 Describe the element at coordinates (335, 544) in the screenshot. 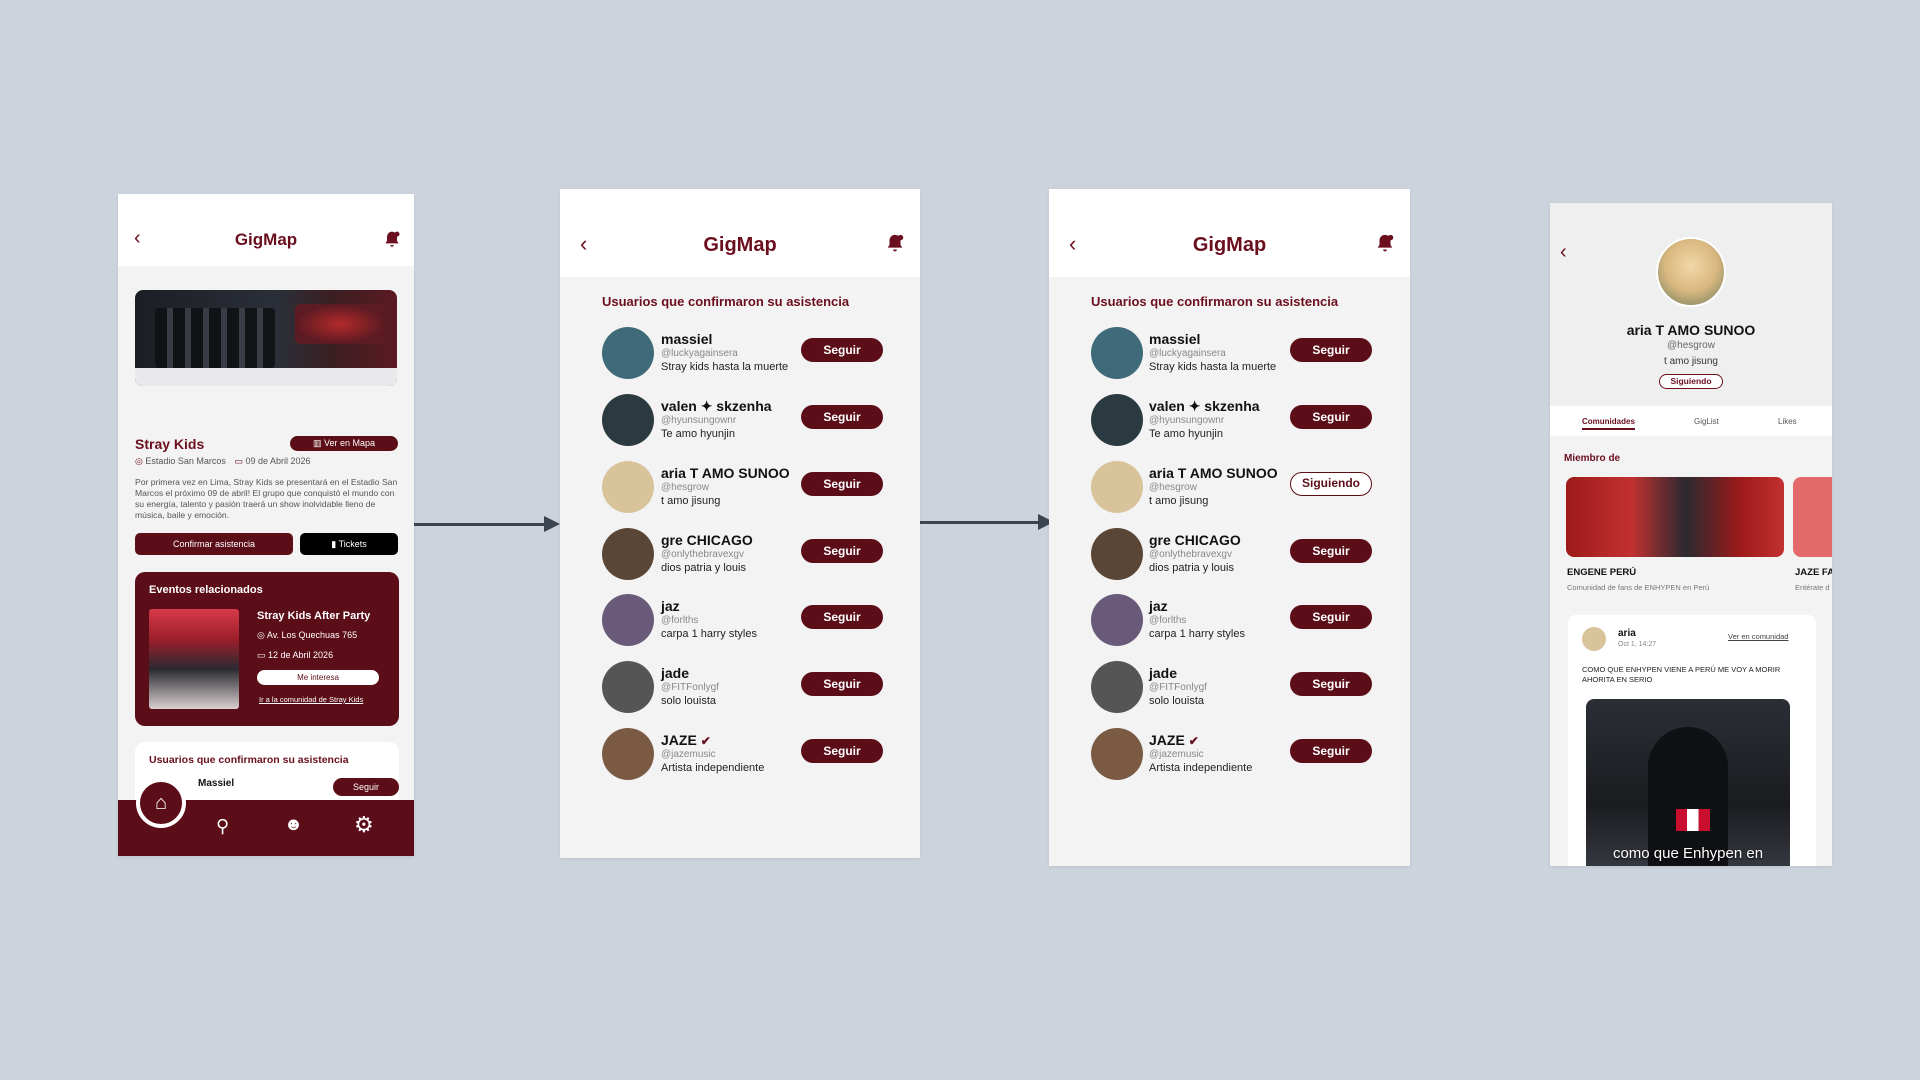

I see `ticket-icon: ▮` at that location.